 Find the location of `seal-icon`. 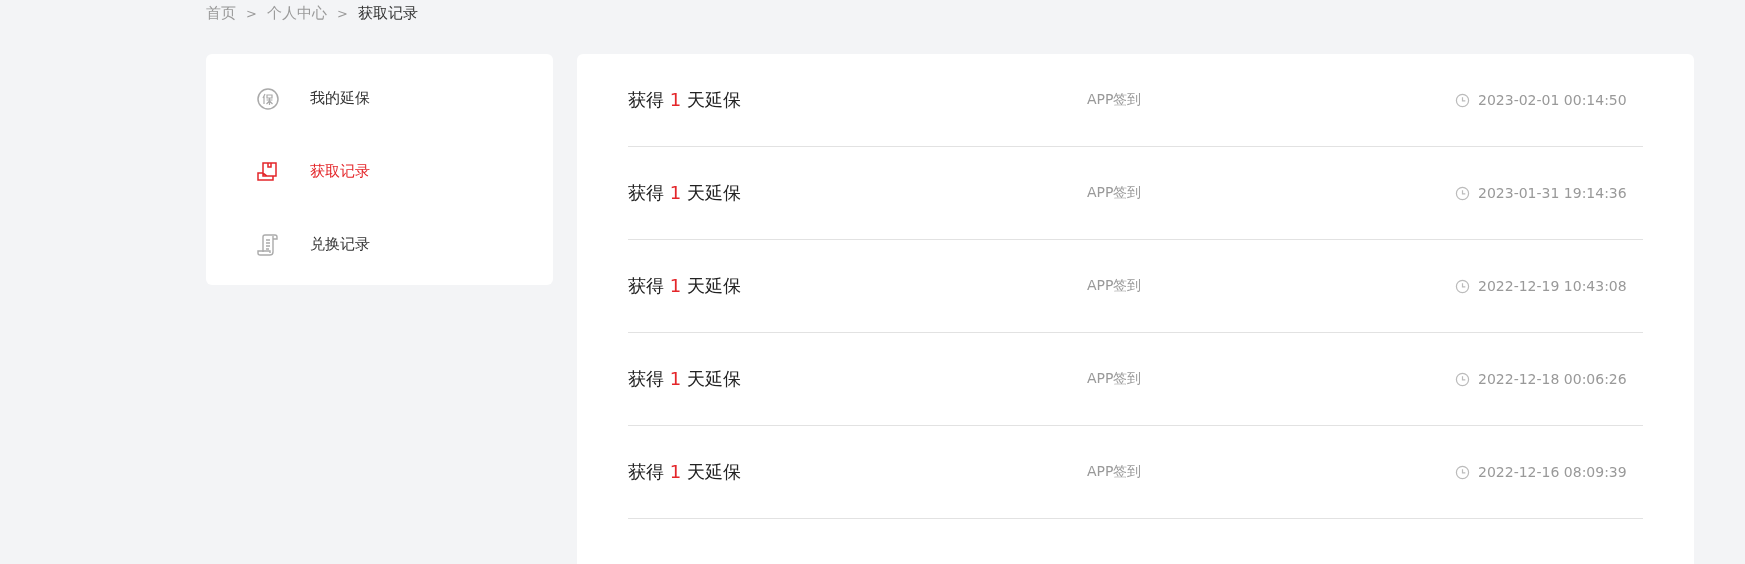

seal-icon is located at coordinates (268, 98).